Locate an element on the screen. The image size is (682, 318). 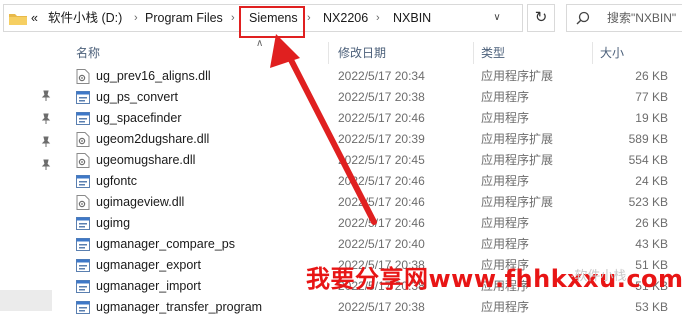
file-name: ugmanager_export is located at coordinates (148, 265).